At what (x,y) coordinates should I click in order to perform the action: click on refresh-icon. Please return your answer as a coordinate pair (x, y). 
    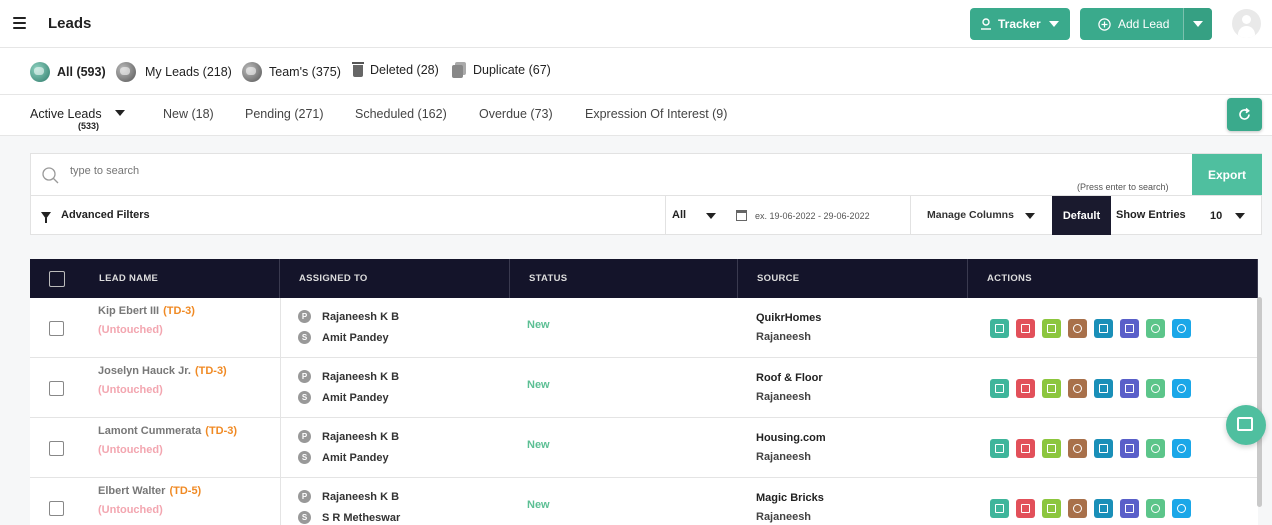
    Looking at the image, I should click on (1244, 113).